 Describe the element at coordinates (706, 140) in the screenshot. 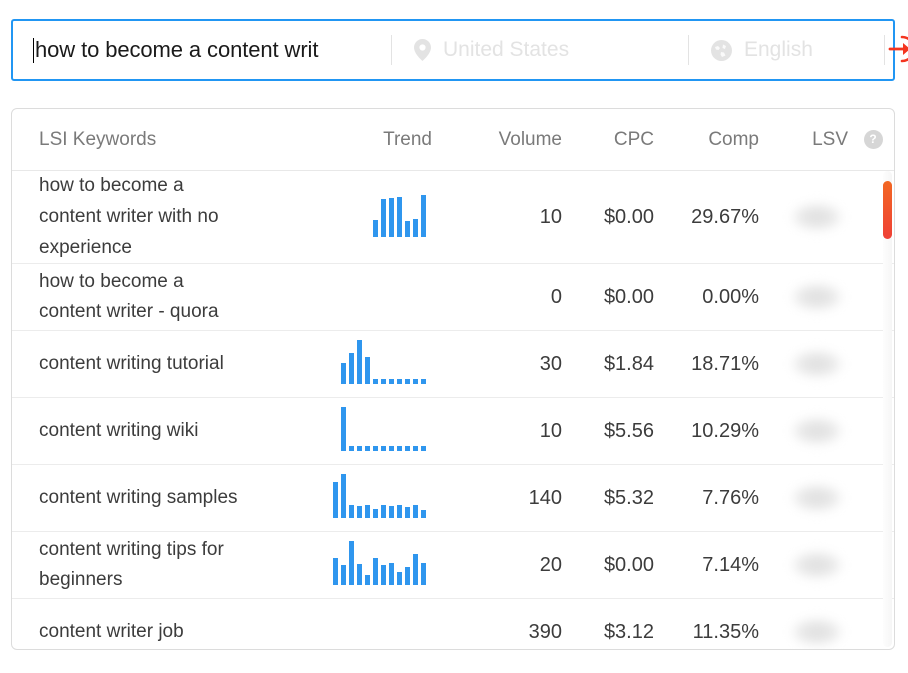

I see `column-header-comp: Comp` at that location.